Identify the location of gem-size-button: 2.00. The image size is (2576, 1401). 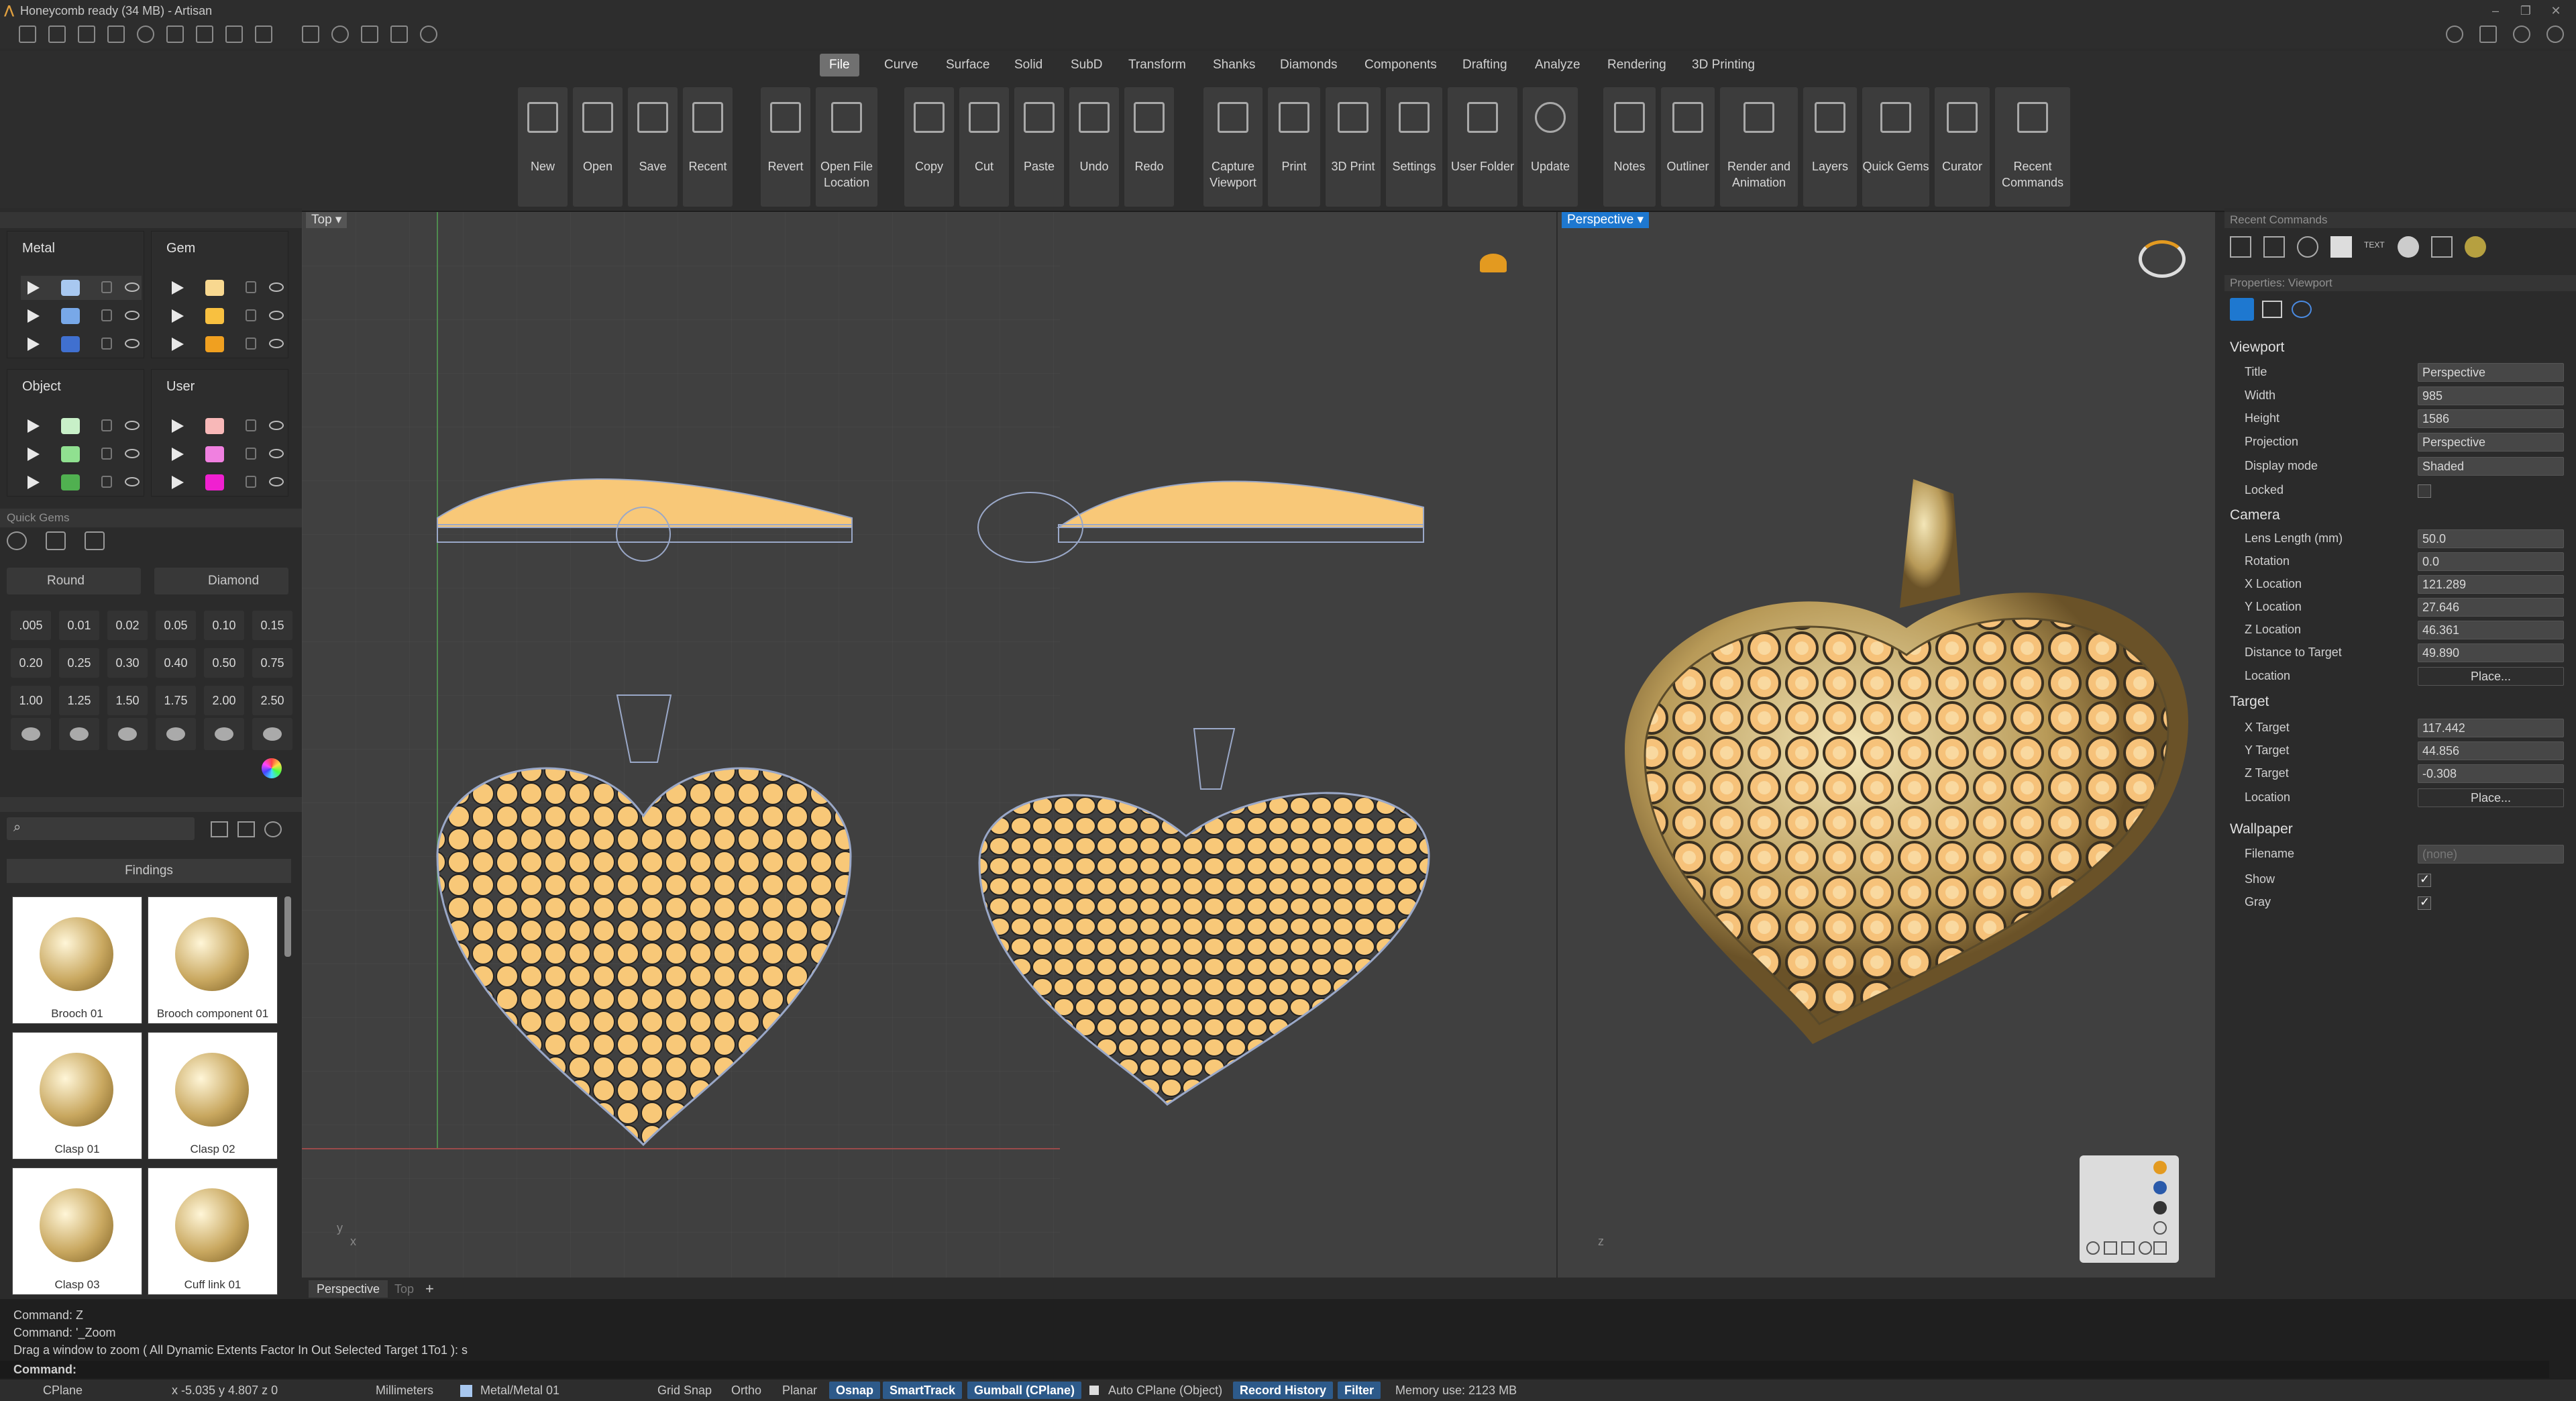
(224, 701).